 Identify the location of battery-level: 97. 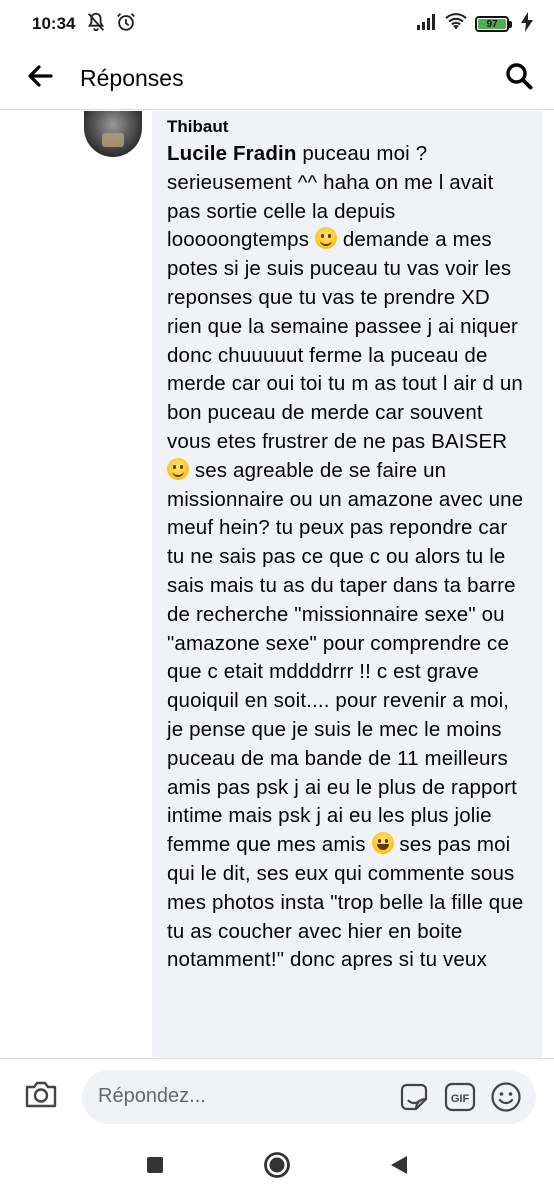
(492, 24).